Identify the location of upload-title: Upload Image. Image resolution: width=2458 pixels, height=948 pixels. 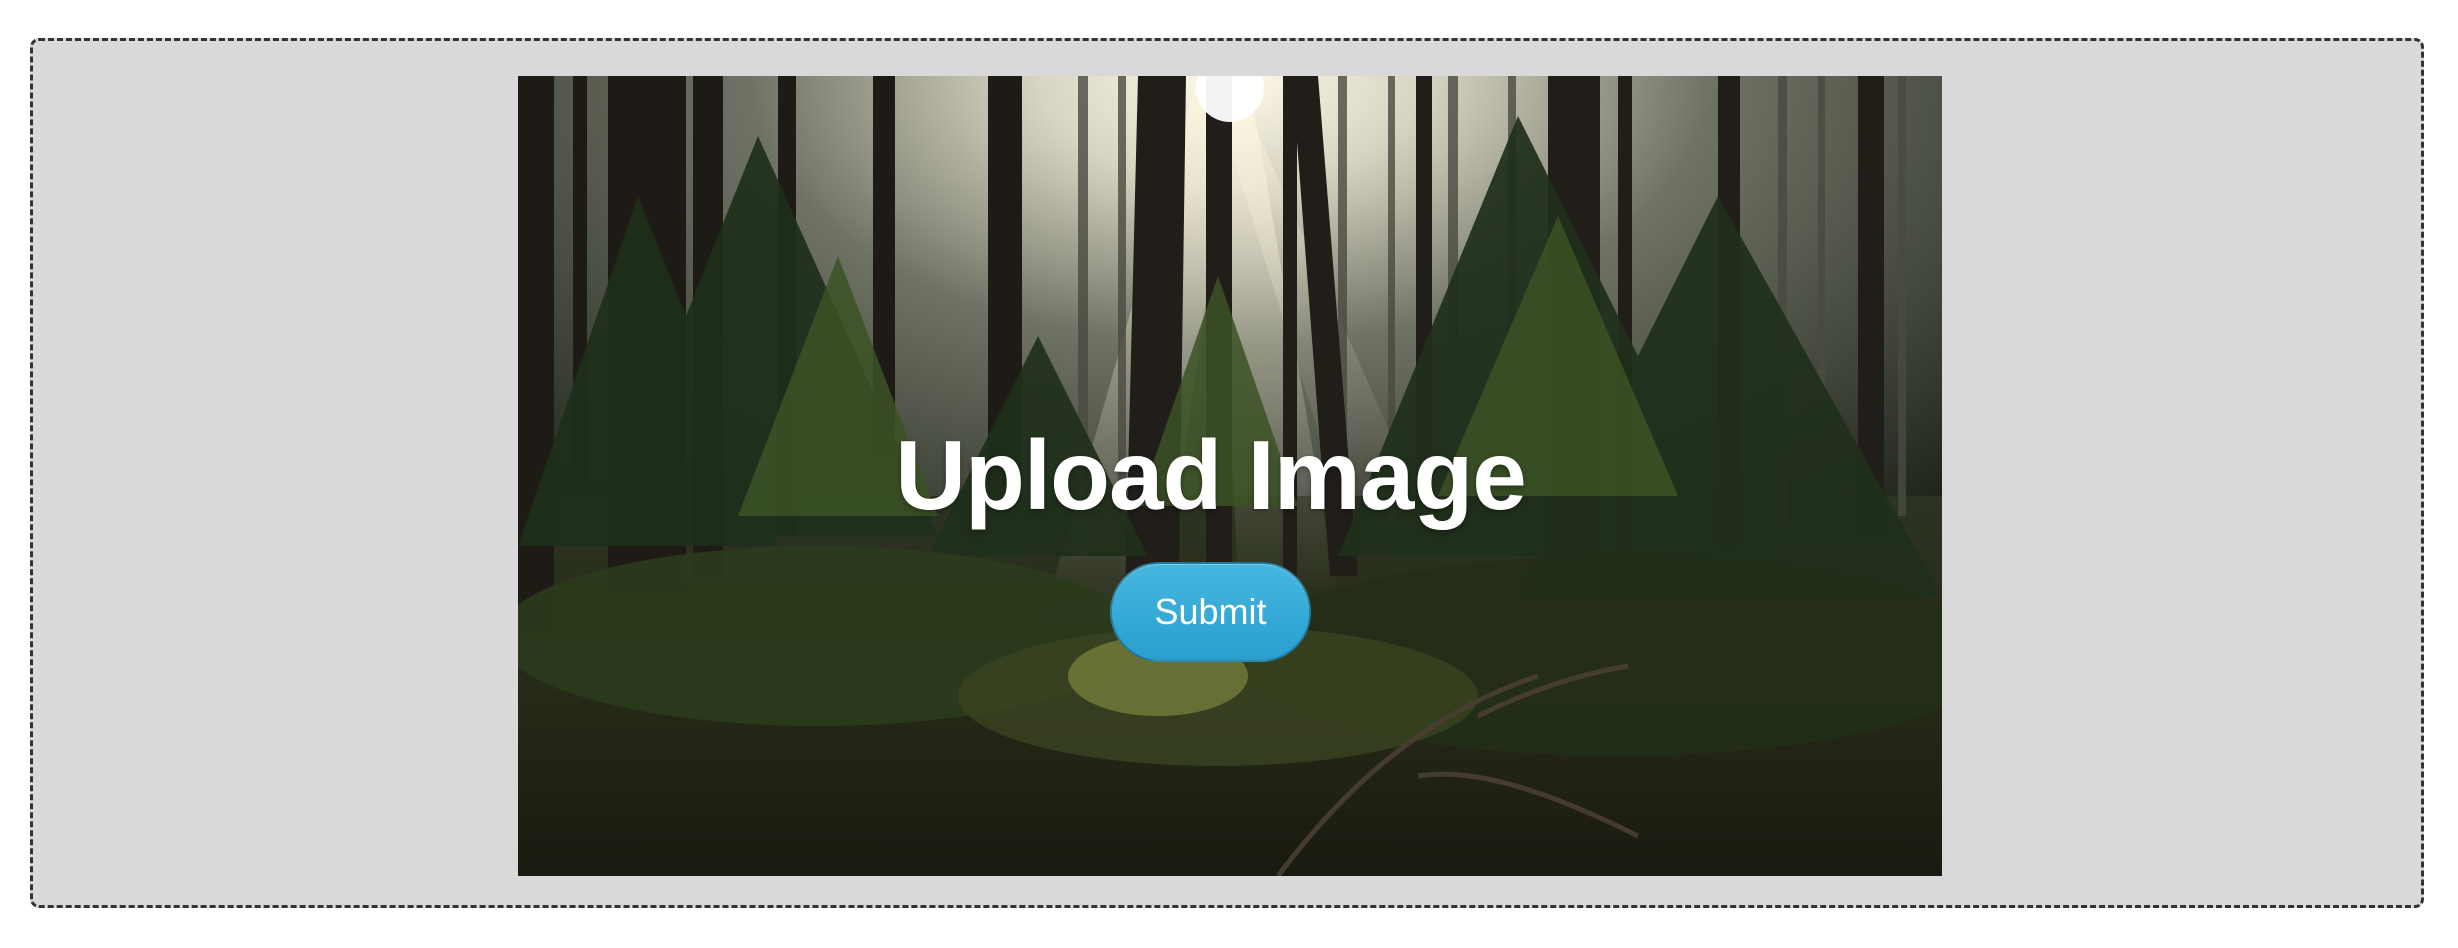
(1211, 475).